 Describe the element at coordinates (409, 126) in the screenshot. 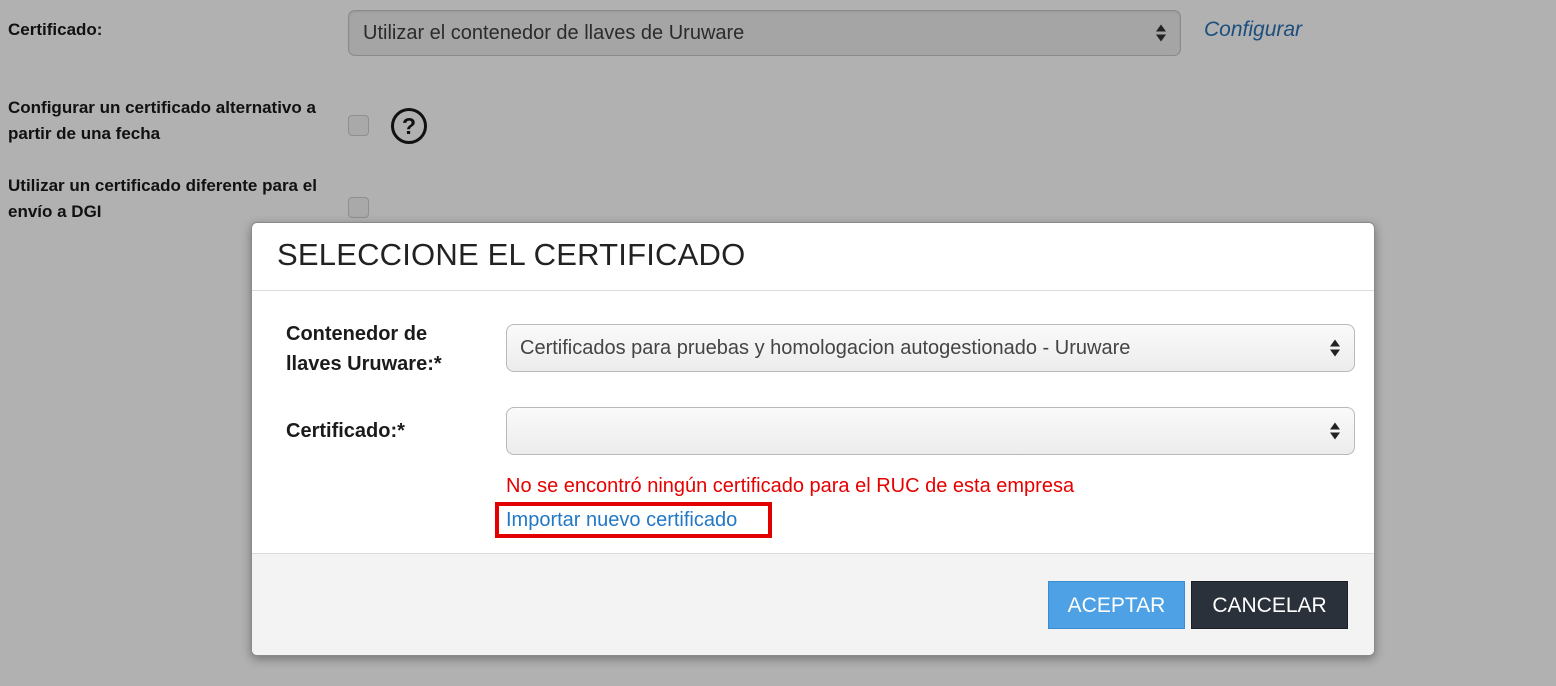

I see `question-circle-icon: ?` at that location.